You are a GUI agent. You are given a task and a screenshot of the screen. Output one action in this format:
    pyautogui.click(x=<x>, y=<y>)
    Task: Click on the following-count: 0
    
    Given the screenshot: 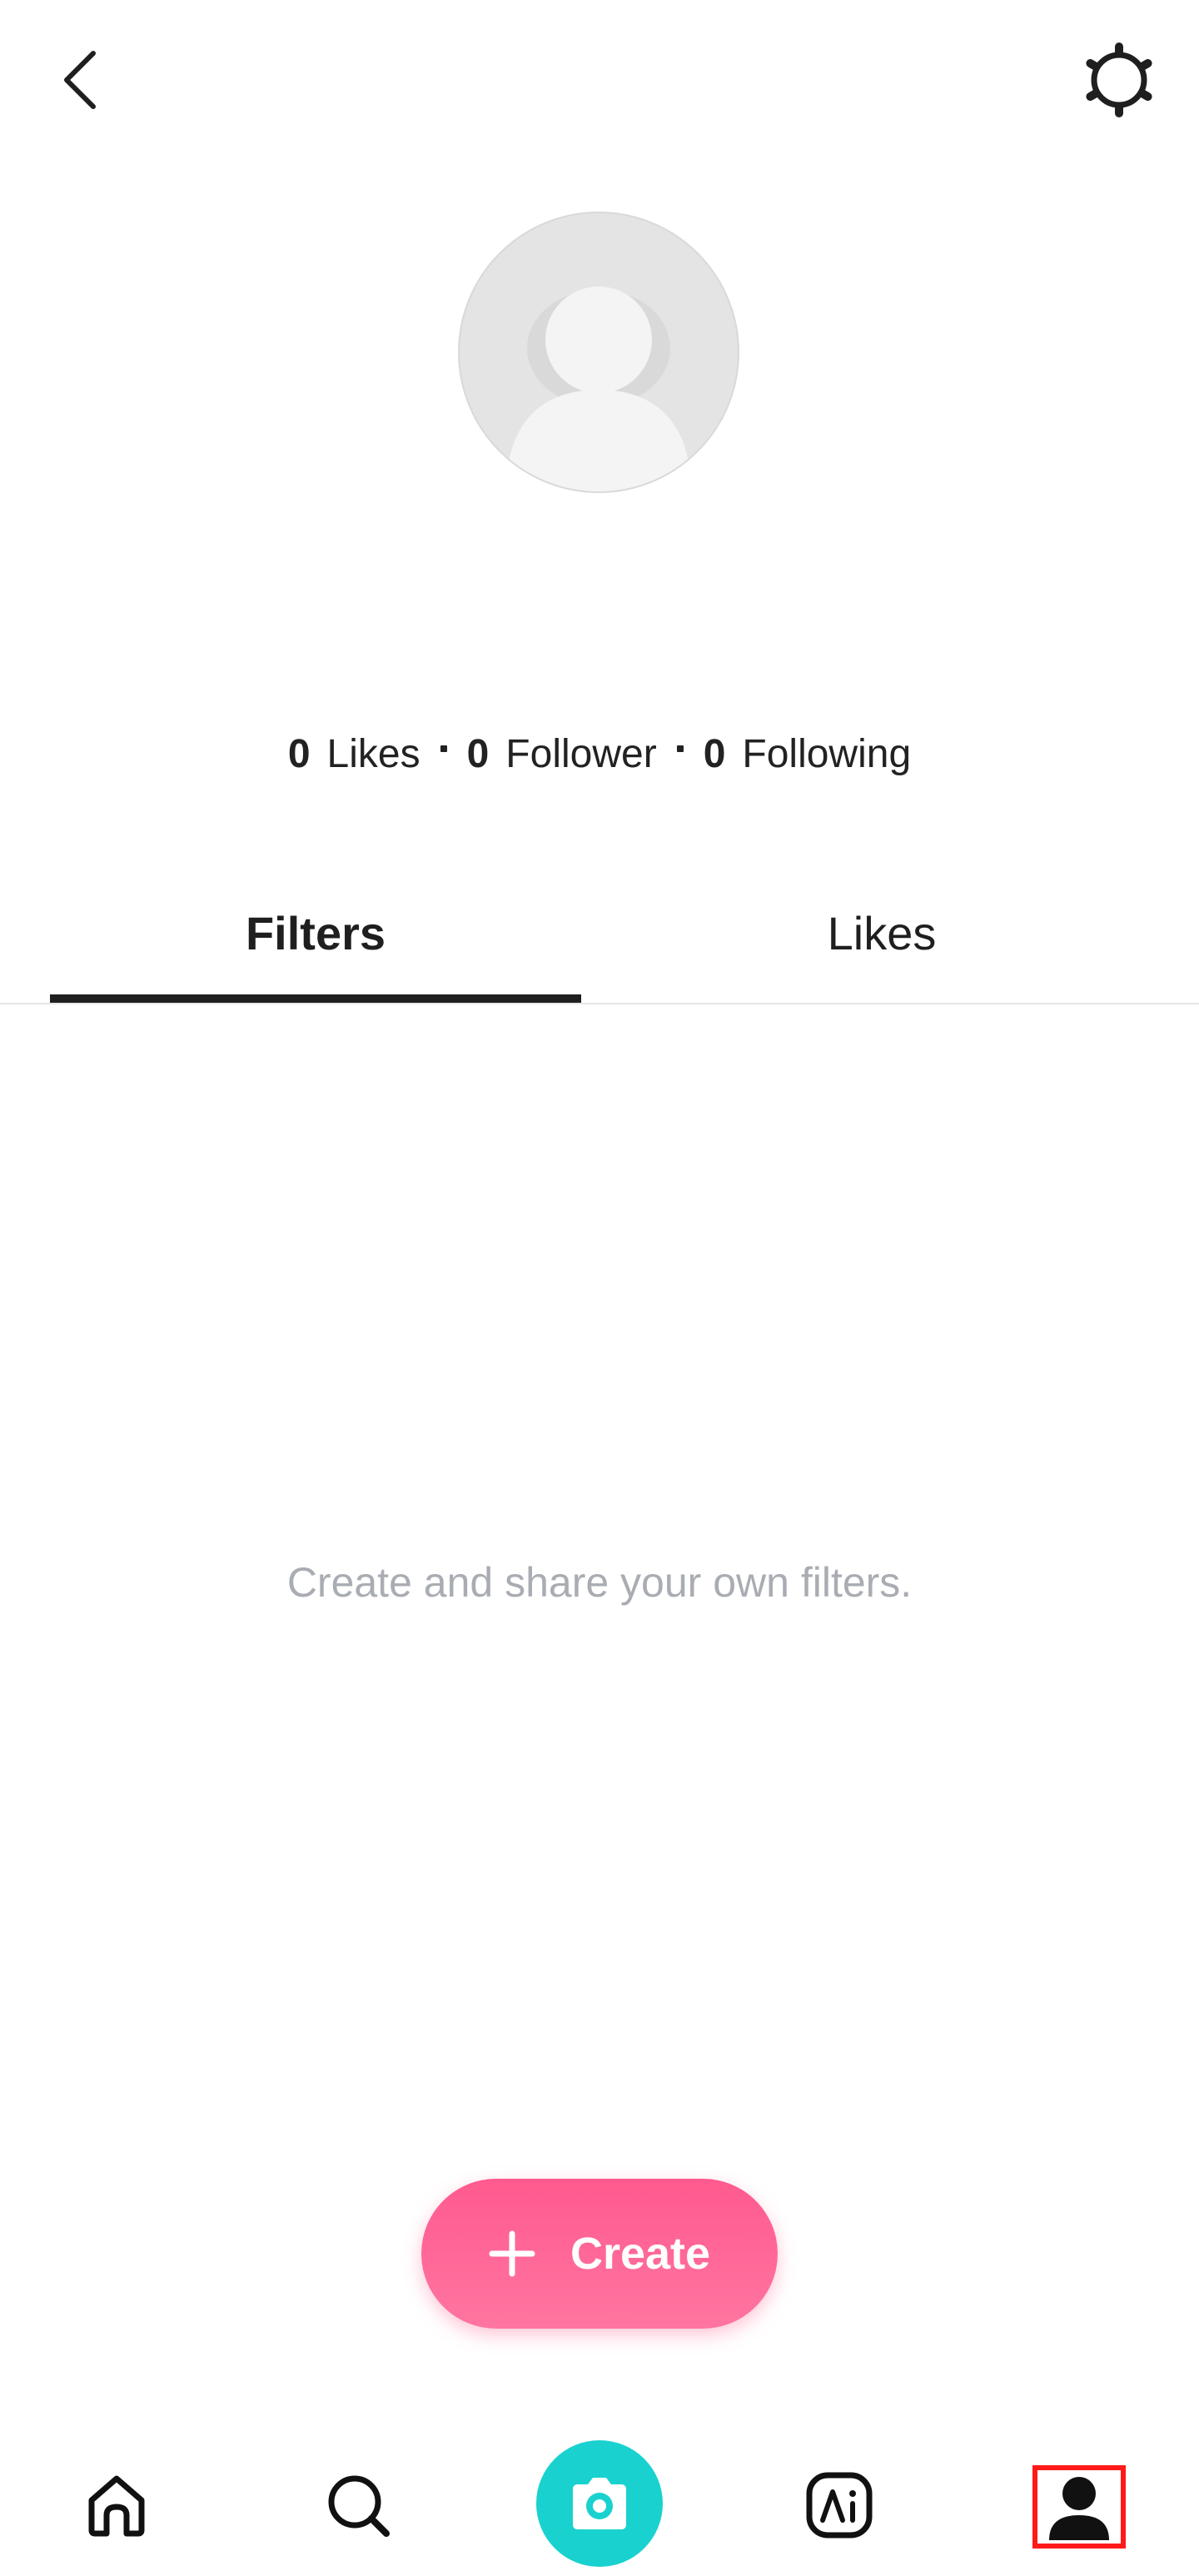 What is the action you would take?
    pyautogui.click(x=715, y=754)
    